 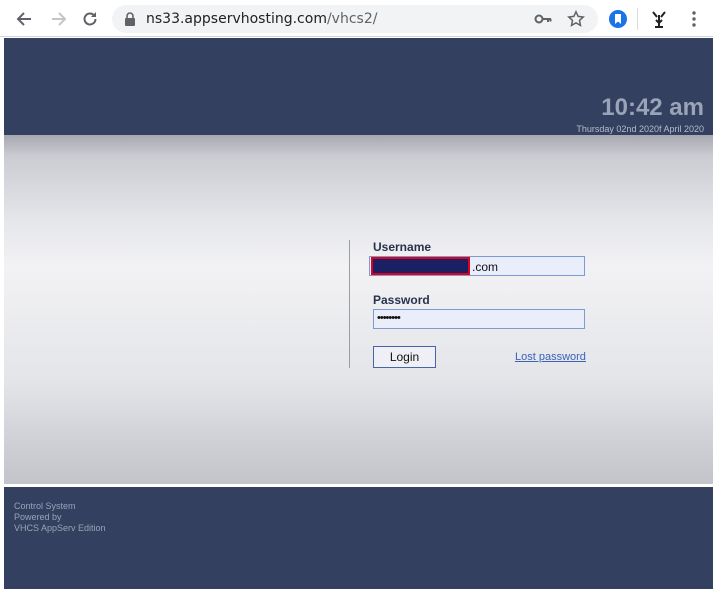 What do you see at coordinates (659, 19) in the screenshot?
I see `extension-person-icon` at bounding box center [659, 19].